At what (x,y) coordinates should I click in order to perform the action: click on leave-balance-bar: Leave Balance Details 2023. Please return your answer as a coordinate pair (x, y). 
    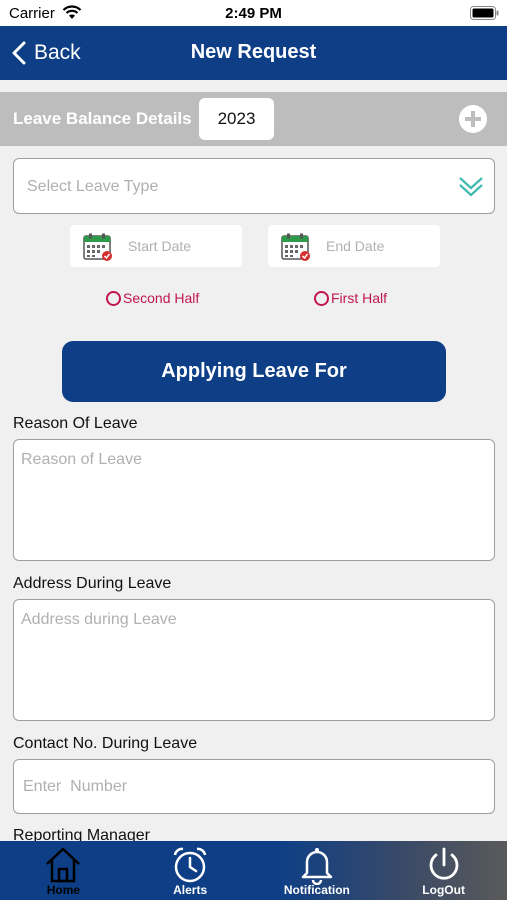
    Looking at the image, I should click on (253, 119).